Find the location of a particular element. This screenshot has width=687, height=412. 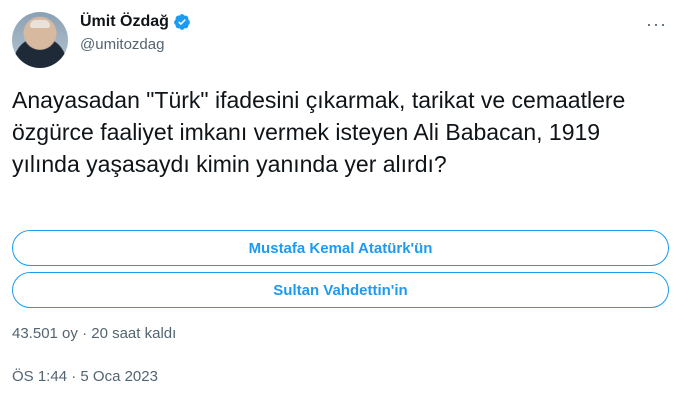

author-handle: @umitozdag is located at coordinates (135, 44).